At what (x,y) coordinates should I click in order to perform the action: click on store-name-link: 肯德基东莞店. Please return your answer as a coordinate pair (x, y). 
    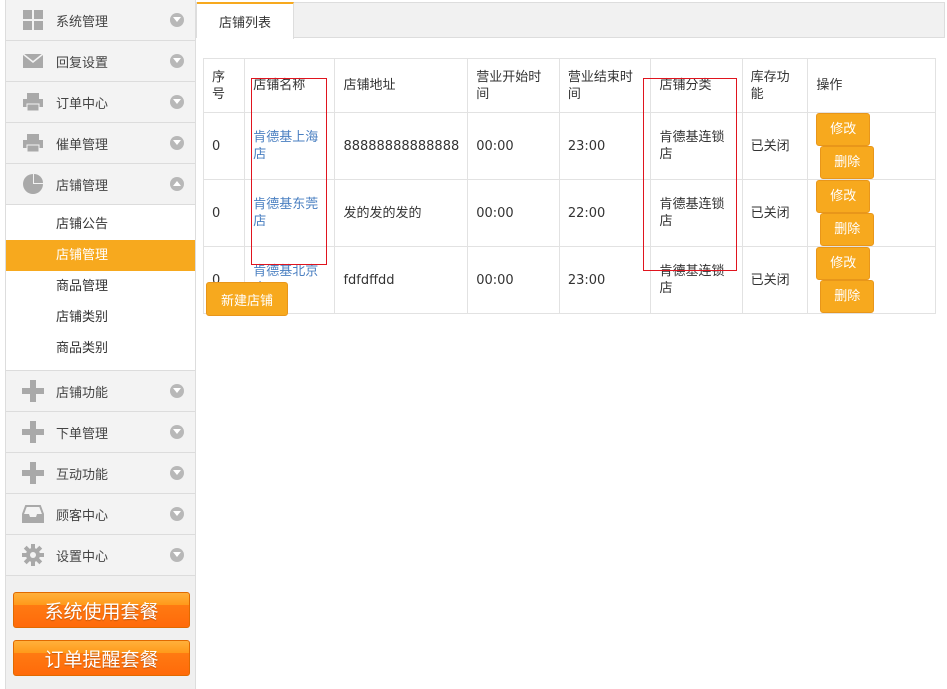
    Looking at the image, I should click on (285, 213).